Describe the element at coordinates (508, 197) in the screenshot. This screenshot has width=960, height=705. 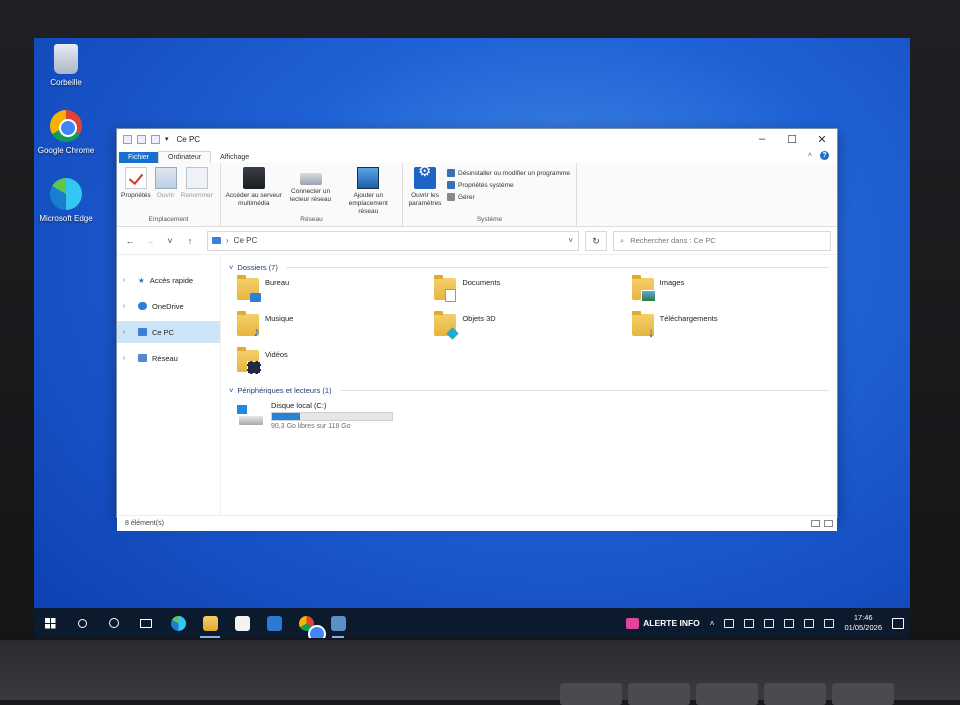
I see `manage-button: Gérer` at that location.